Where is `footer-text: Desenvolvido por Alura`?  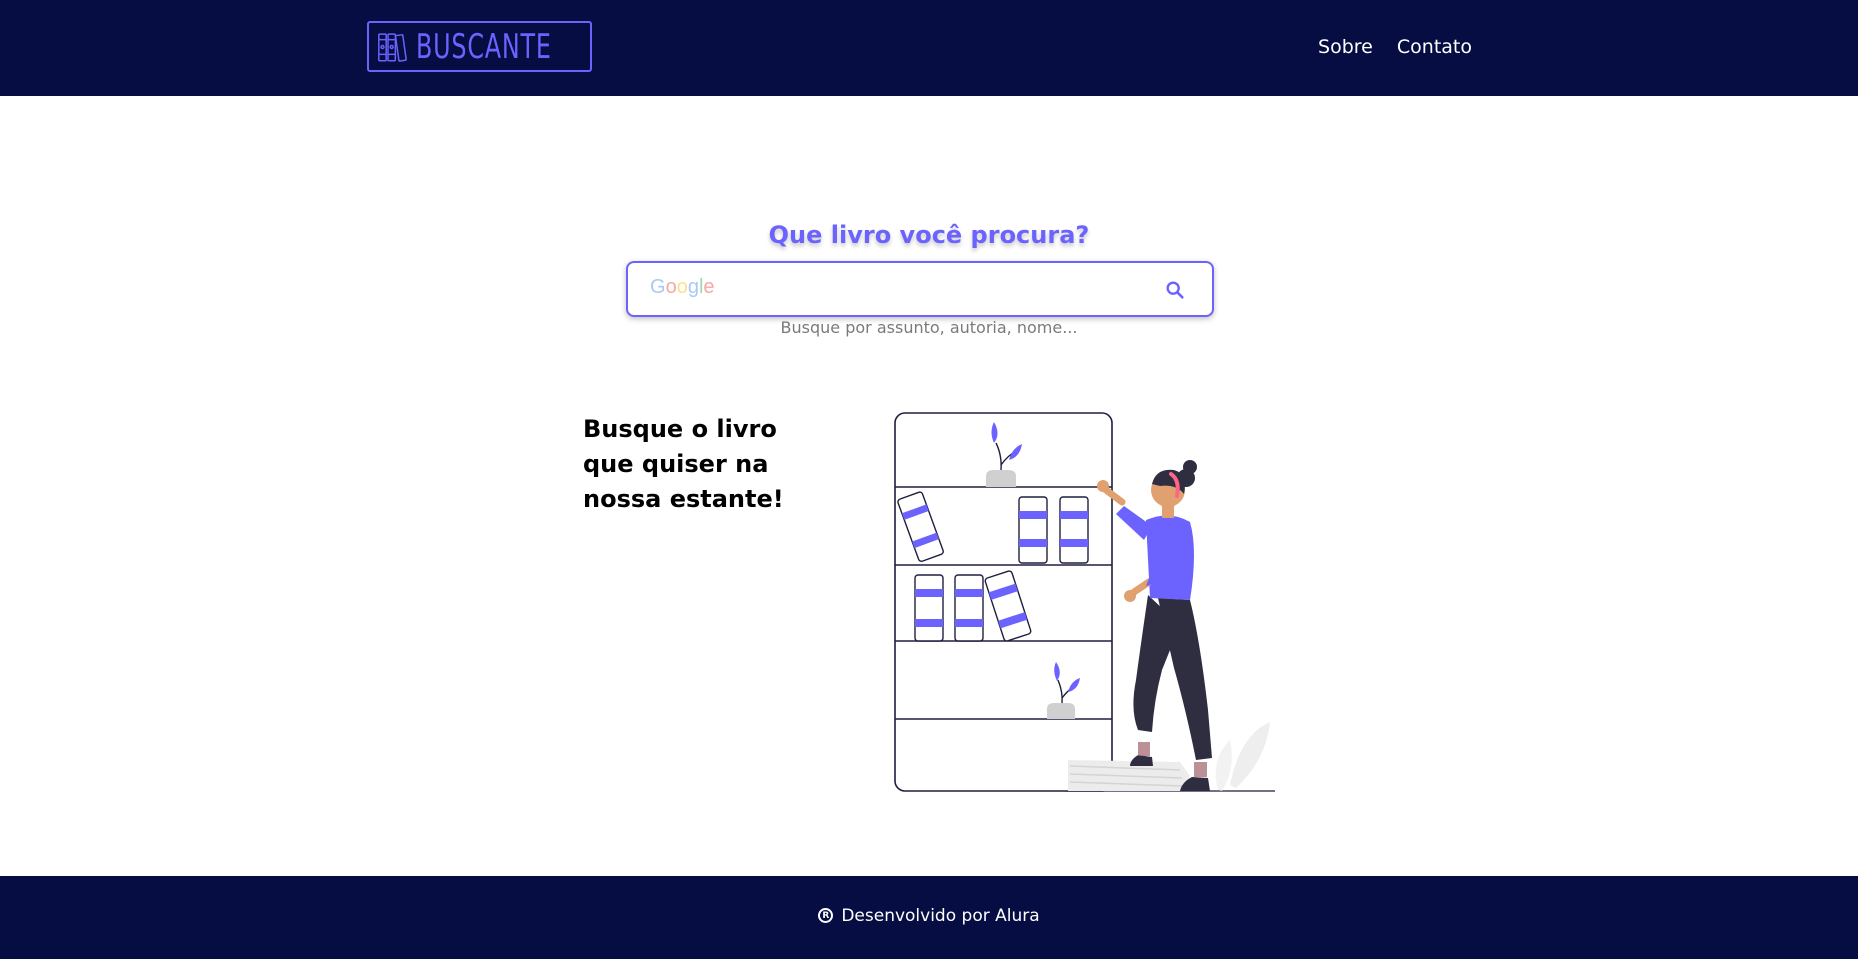
footer-text: Desenvolvido por Alura is located at coordinates (940, 915).